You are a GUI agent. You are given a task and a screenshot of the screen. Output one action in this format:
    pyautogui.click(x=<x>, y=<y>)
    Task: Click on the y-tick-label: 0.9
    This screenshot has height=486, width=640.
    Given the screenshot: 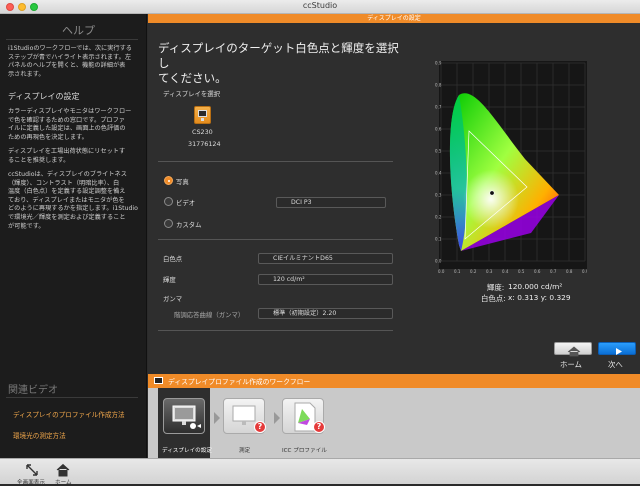 What is the action you would take?
    pyautogui.click(x=438, y=63)
    